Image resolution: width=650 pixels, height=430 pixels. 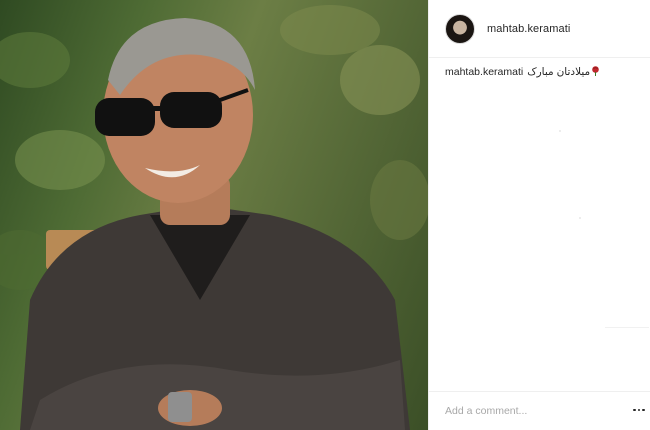 I want to click on caption-username: mahtab.keramati, so click(x=484, y=72).